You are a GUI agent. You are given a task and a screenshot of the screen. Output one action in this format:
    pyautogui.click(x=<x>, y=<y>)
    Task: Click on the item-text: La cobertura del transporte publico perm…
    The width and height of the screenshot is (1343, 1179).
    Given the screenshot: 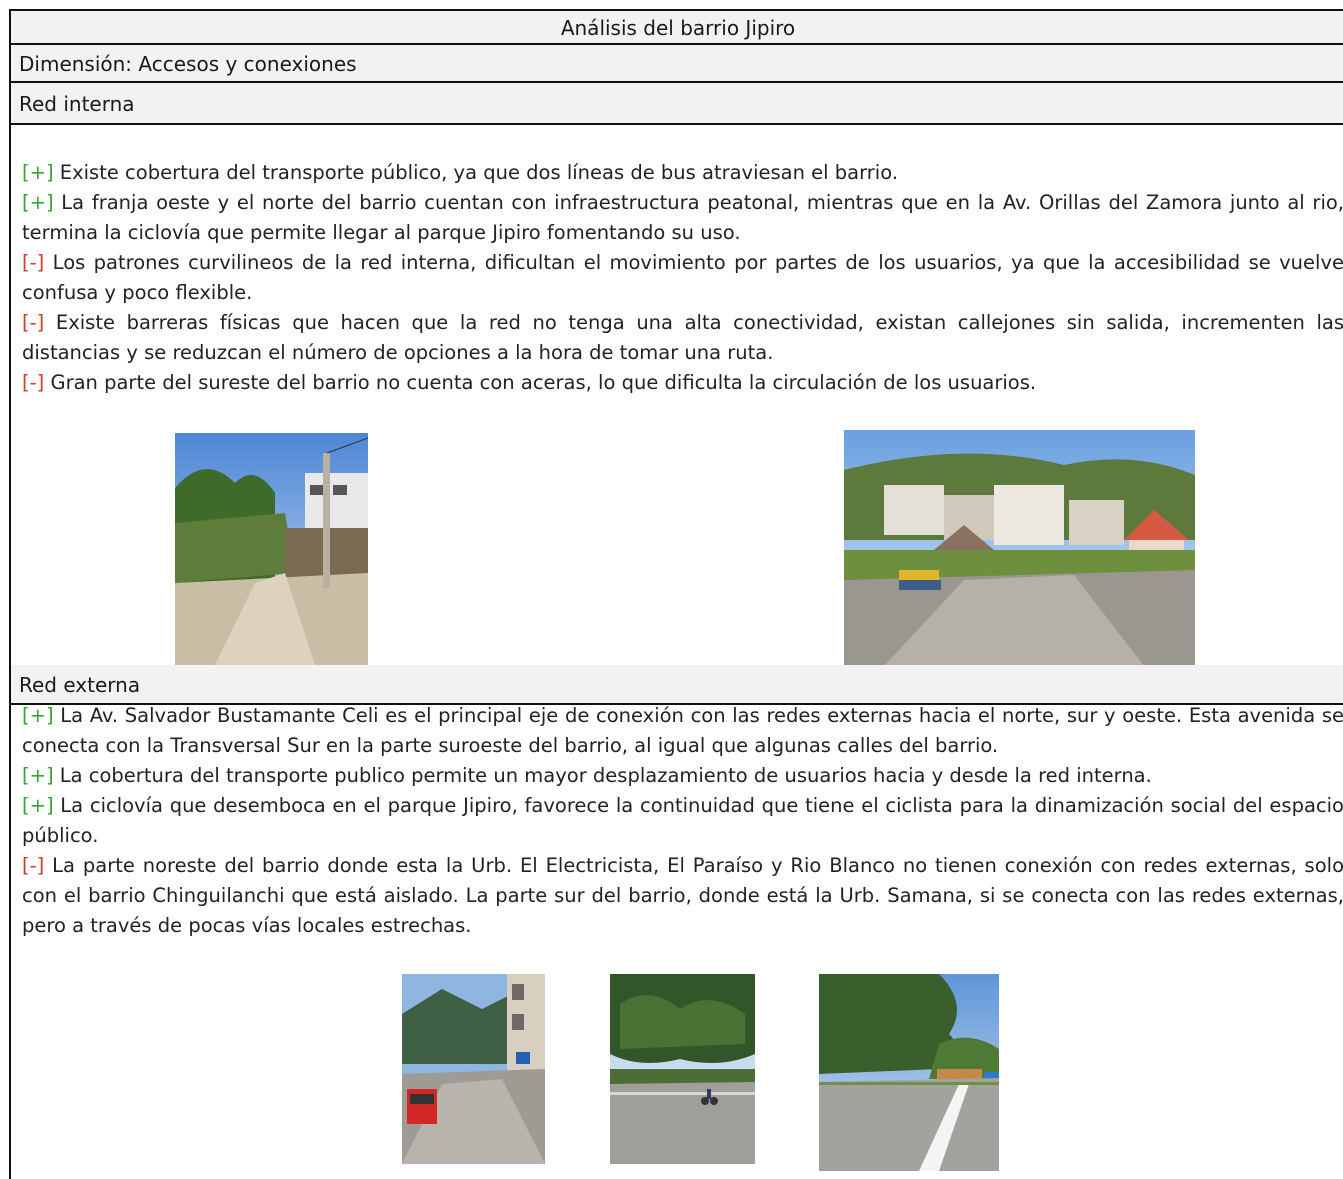 What is the action you would take?
    pyautogui.click(x=602, y=775)
    